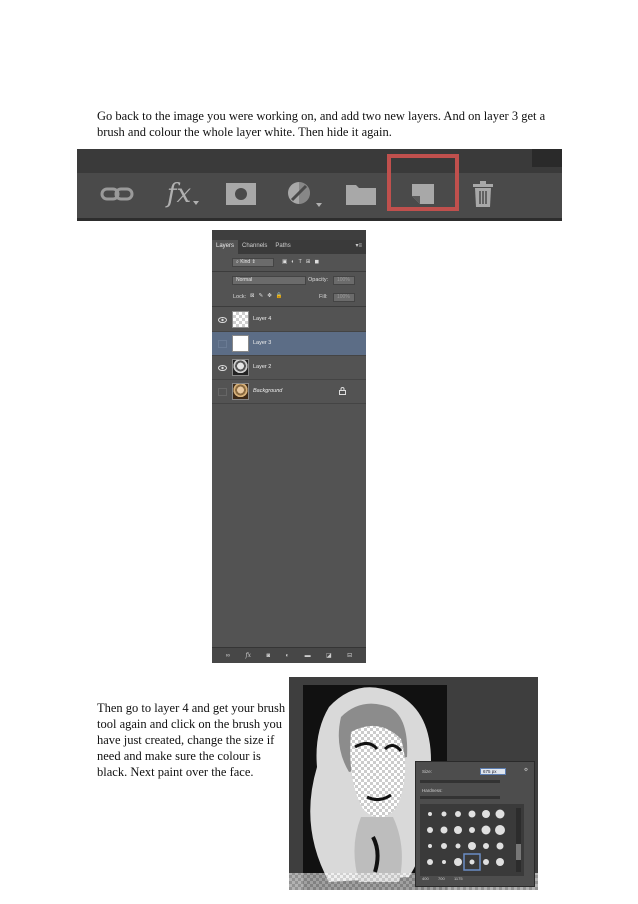 The height and width of the screenshot is (904, 638). What do you see at coordinates (245, 262) in the screenshot?
I see `filter-kind-label: Kind` at bounding box center [245, 262].